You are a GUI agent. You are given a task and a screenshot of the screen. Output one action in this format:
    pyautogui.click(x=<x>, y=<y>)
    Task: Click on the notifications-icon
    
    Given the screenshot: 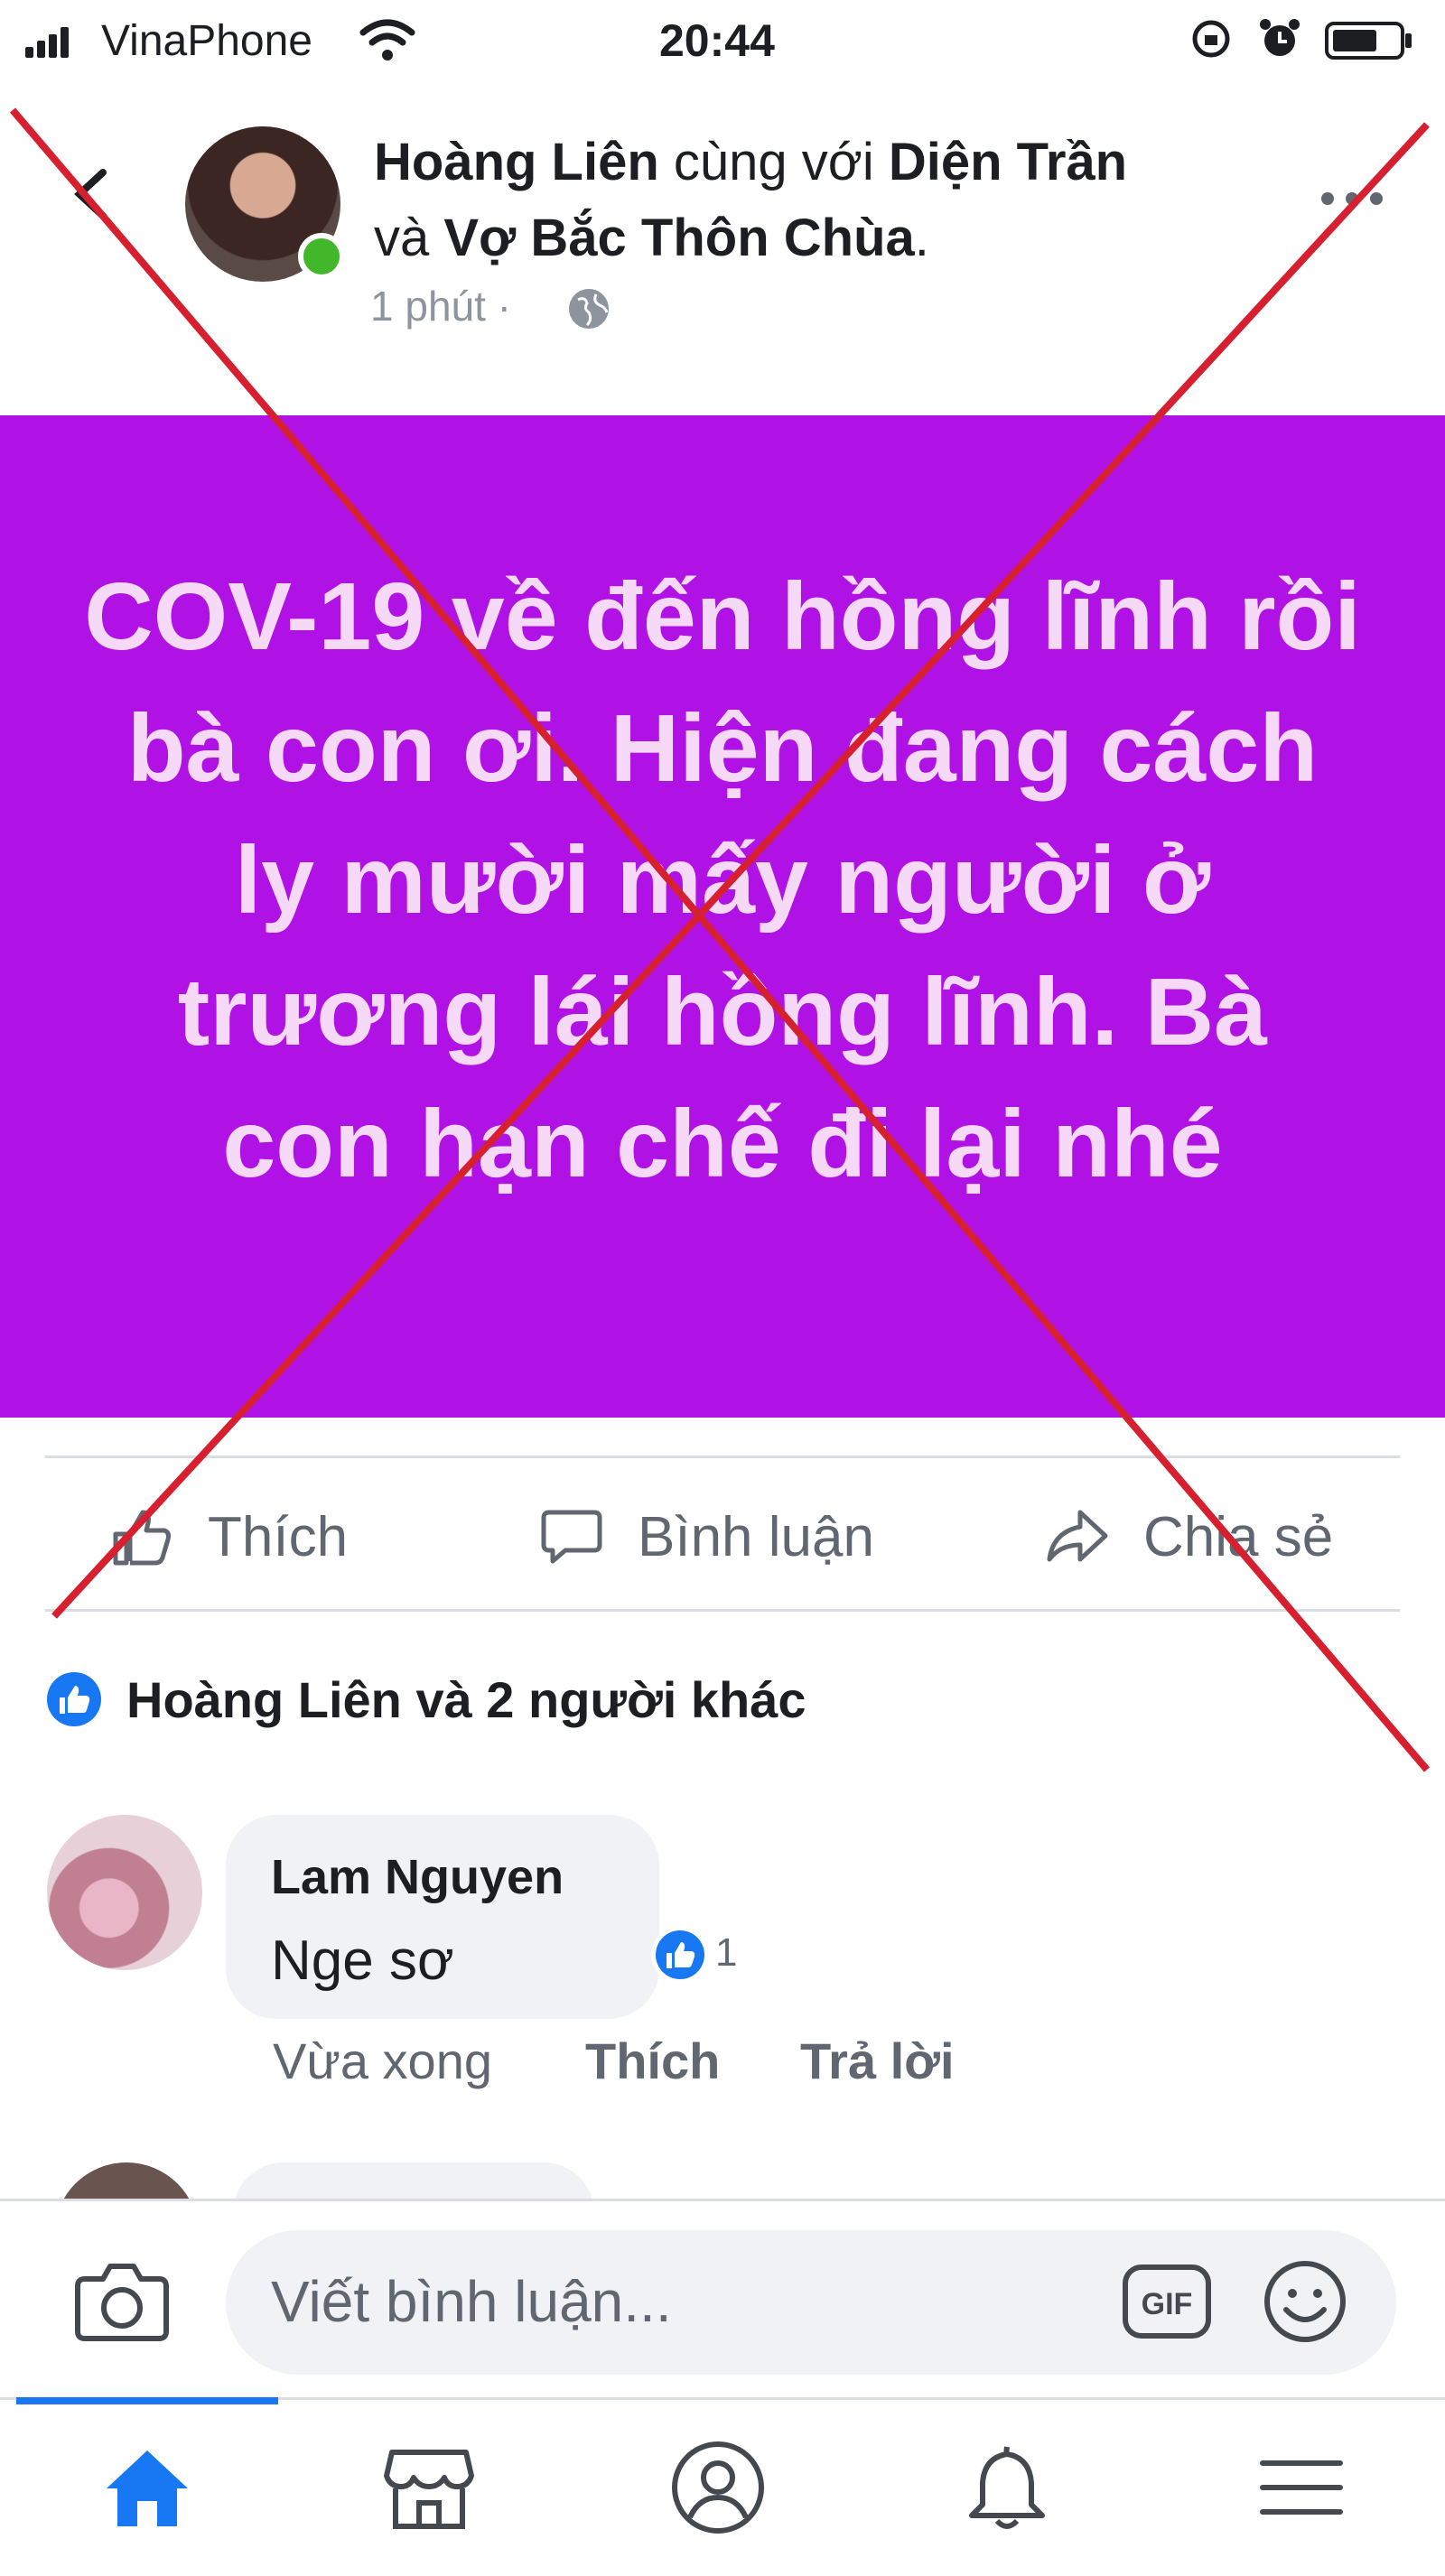 What is the action you would take?
    pyautogui.click(x=1007, y=2487)
    